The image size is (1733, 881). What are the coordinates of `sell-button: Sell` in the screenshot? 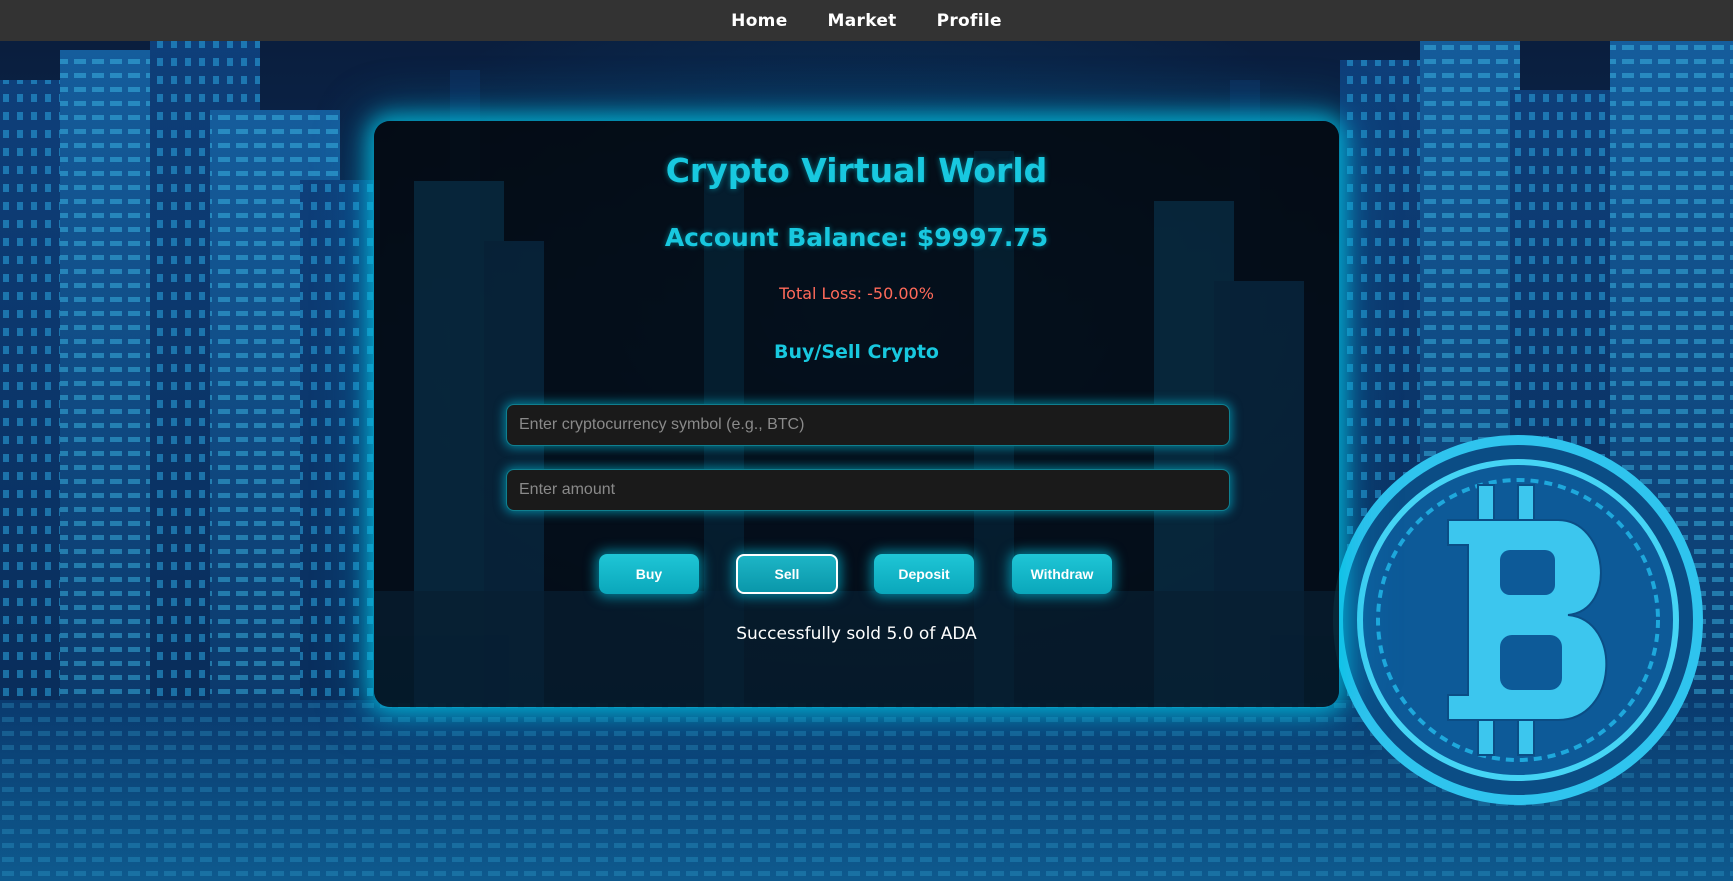 It's located at (787, 574).